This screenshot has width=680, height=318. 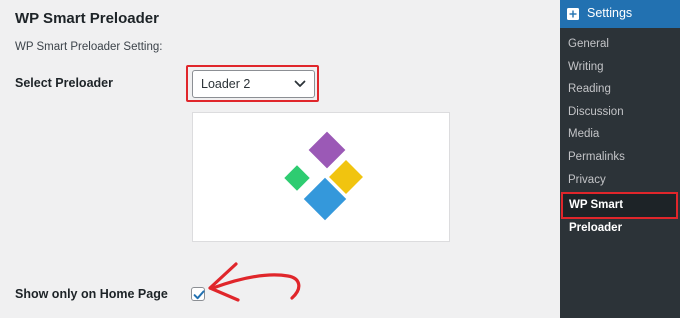 I want to click on menu-item-general: General, so click(x=620, y=44).